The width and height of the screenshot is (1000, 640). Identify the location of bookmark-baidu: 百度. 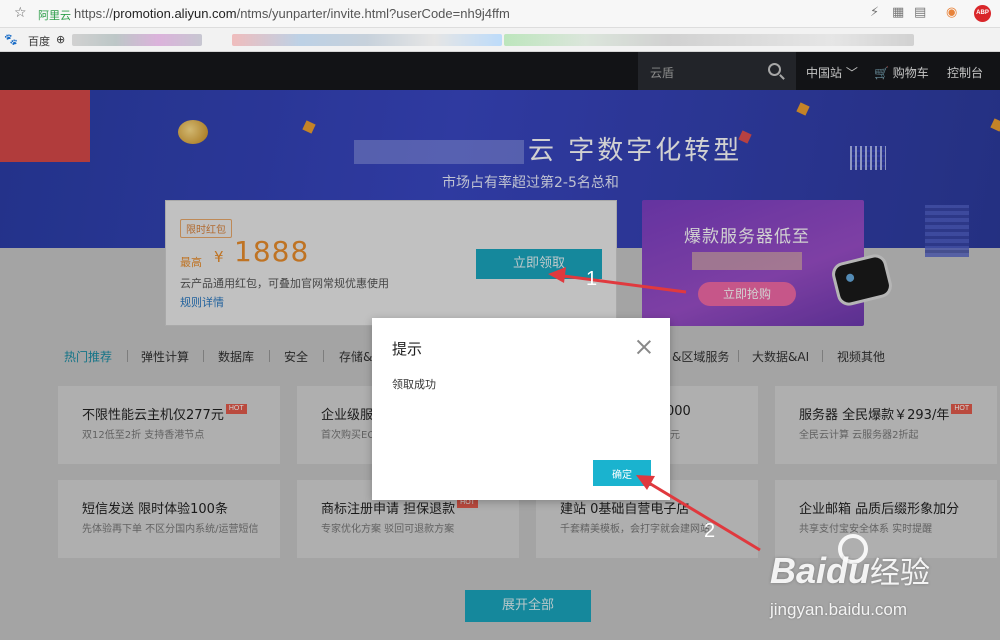
(39, 41).